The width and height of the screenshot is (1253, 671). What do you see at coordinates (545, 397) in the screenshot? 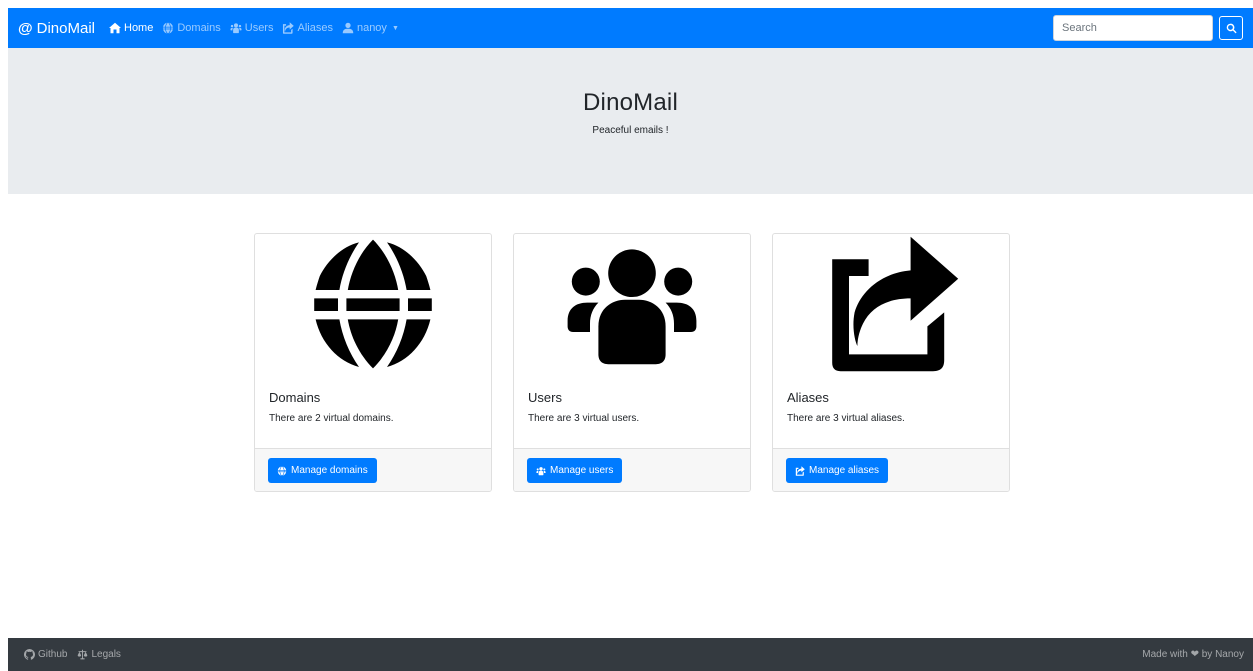
I see `card-title: Users` at bounding box center [545, 397].